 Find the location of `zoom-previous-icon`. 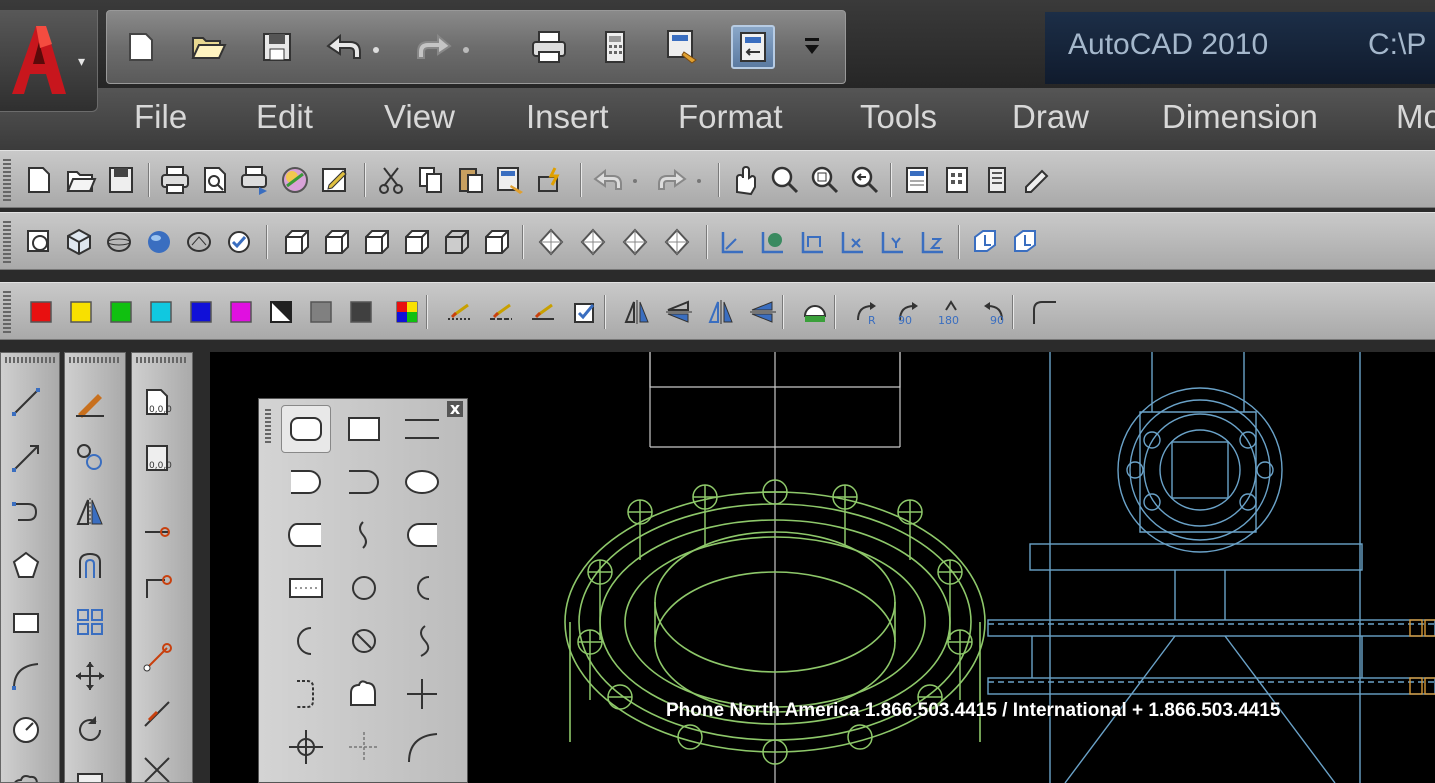

zoom-previous-icon is located at coordinates (865, 180).